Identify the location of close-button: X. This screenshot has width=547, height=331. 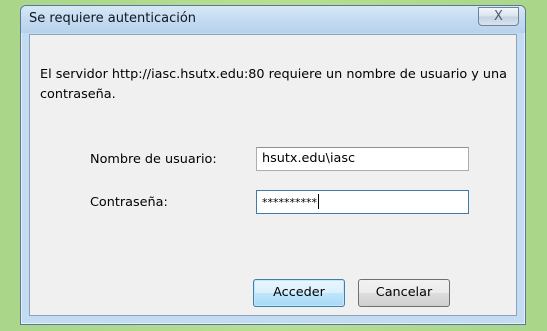
(498, 16).